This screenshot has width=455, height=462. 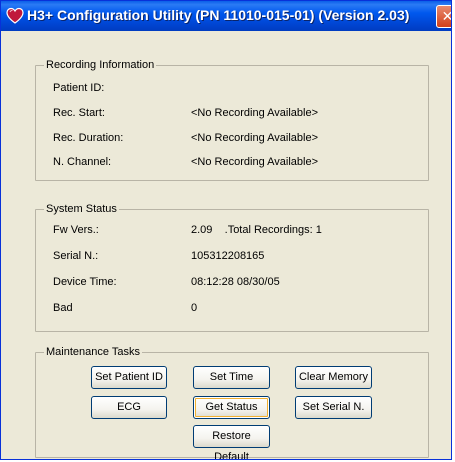 What do you see at coordinates (129, 377) in the screenshot?
I see `set-patient-id-button: Set Patient ID` at bounding box center [129, 377].